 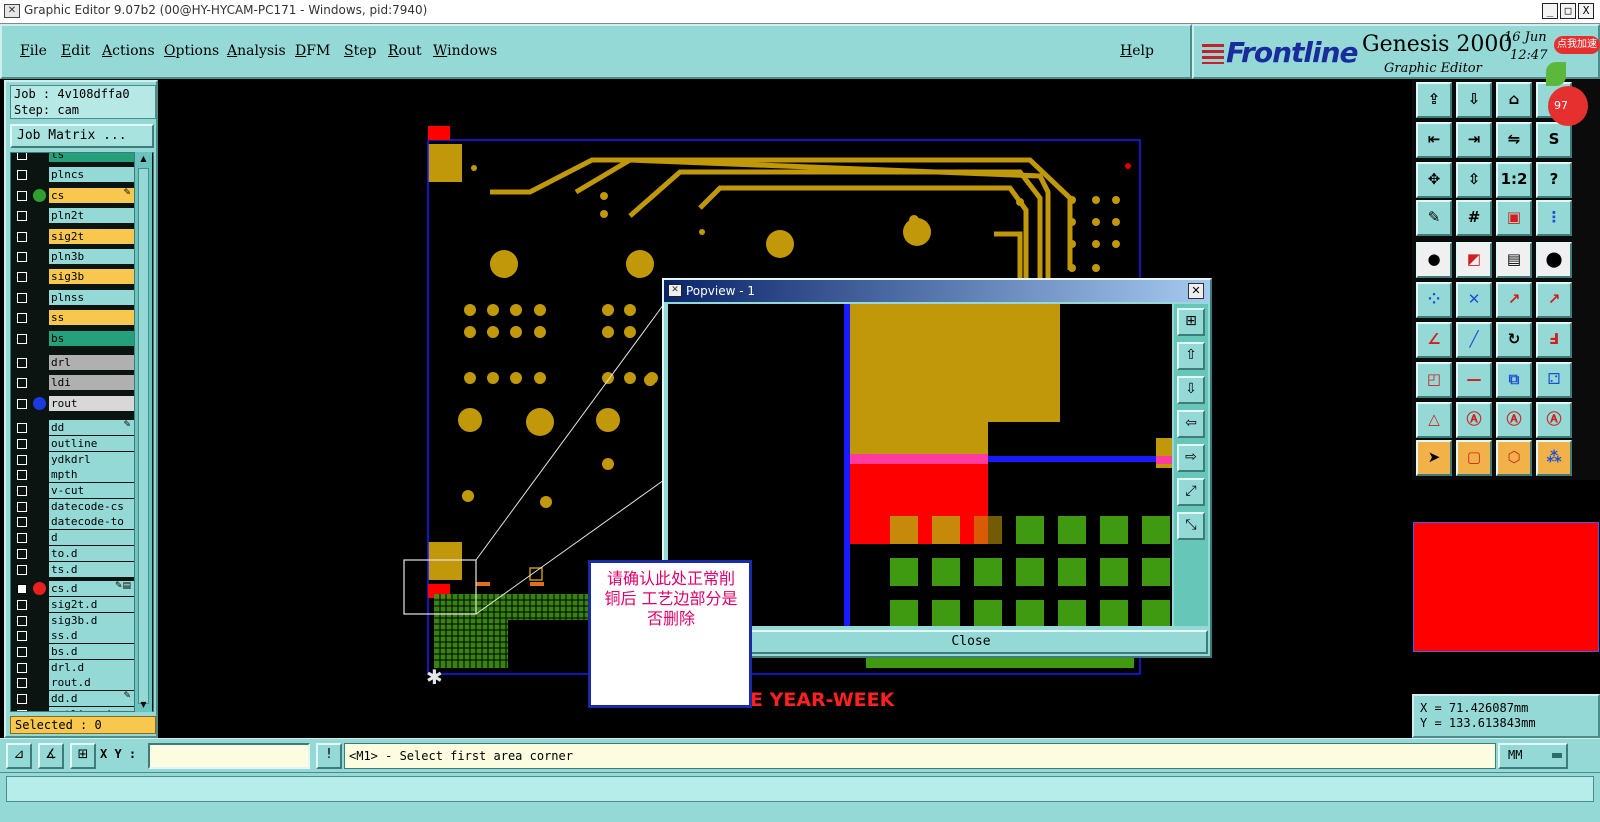 What do you see at coordinates (1474, 100) in the screenshot?
I see `home-down-icon: ⇩` at bounding box center [1474, 100].